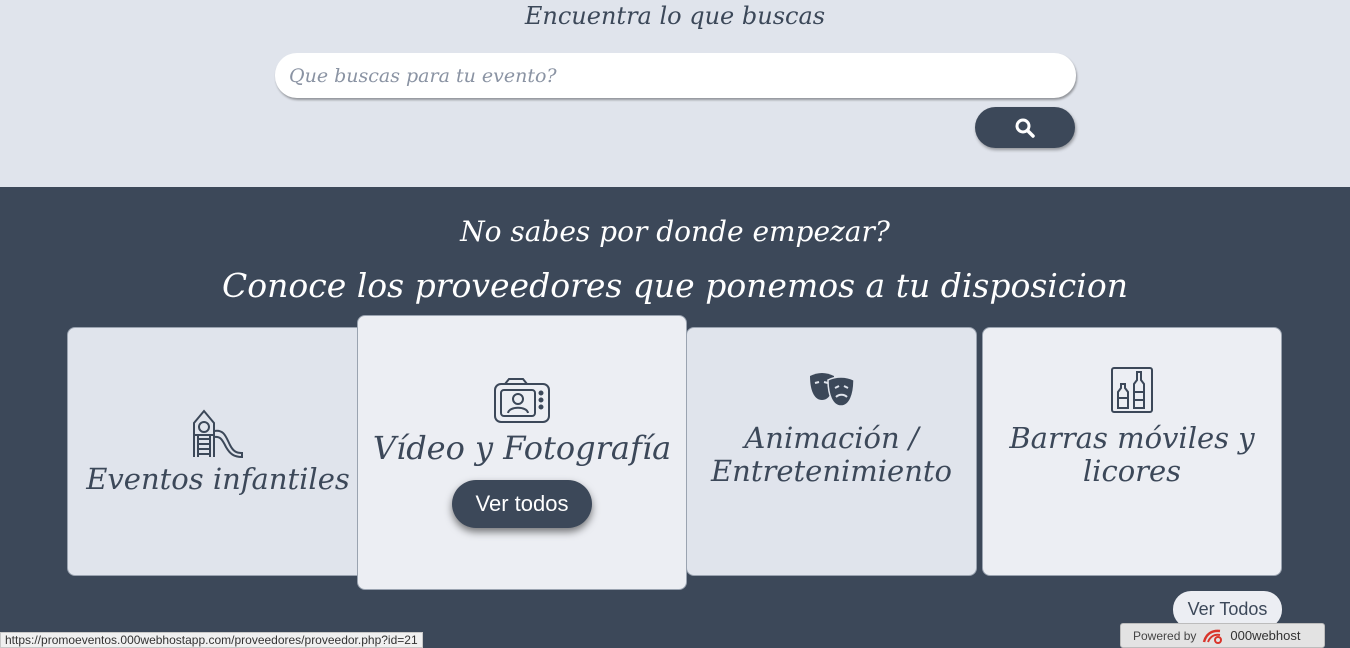 The height and width of the screenshot is (648, 1350). What do you see at coordinates (1265, 635) in the screenshot?
I see `webhost-brand: 000webhost` at bounding box center [1265, 635].